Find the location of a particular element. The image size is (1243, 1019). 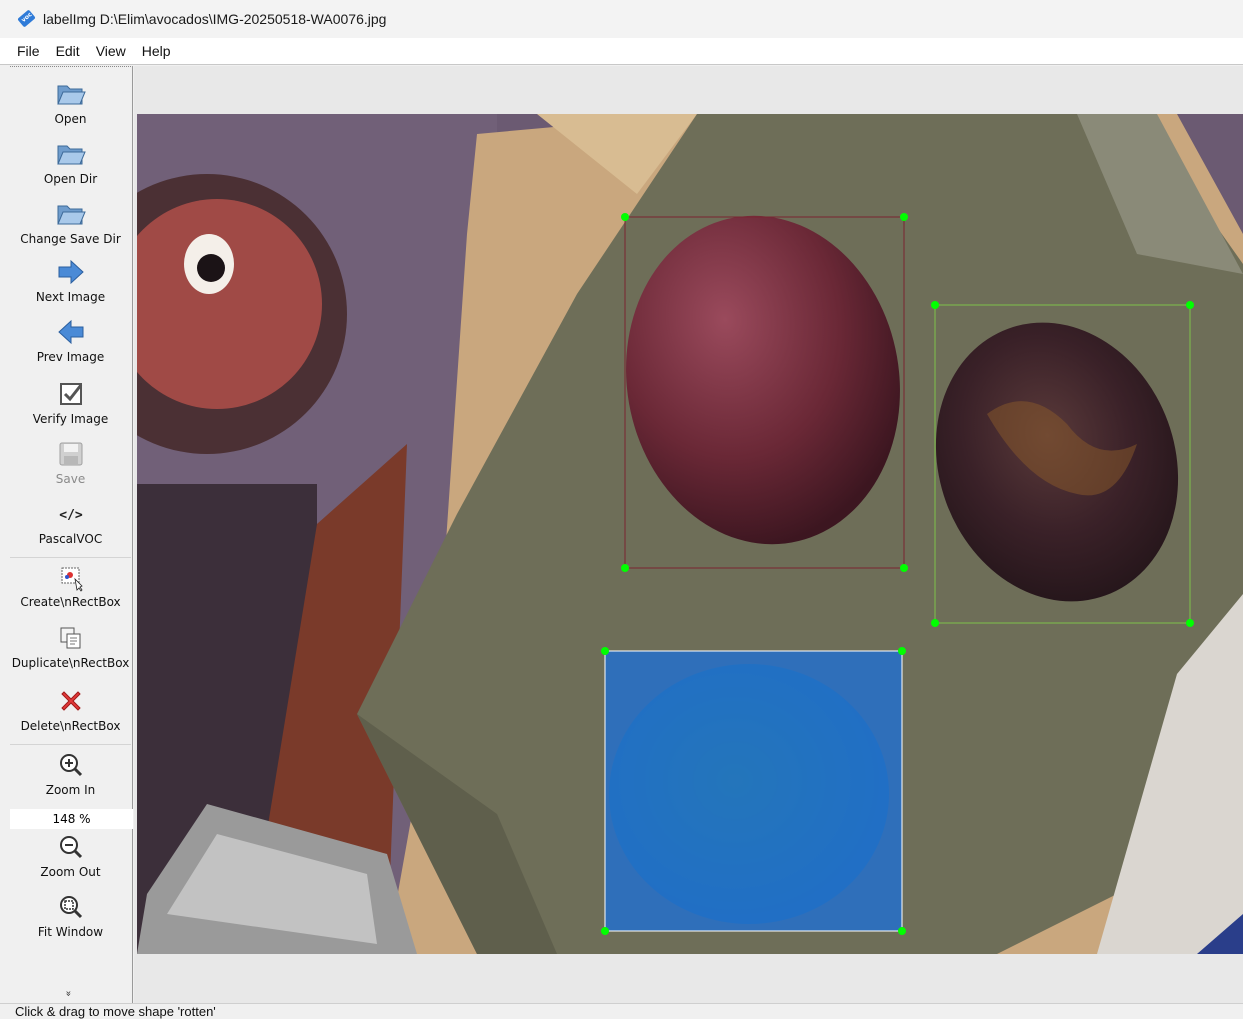

create-rectbox-label: Create\nRectBox is located at coordinates (70, 602).